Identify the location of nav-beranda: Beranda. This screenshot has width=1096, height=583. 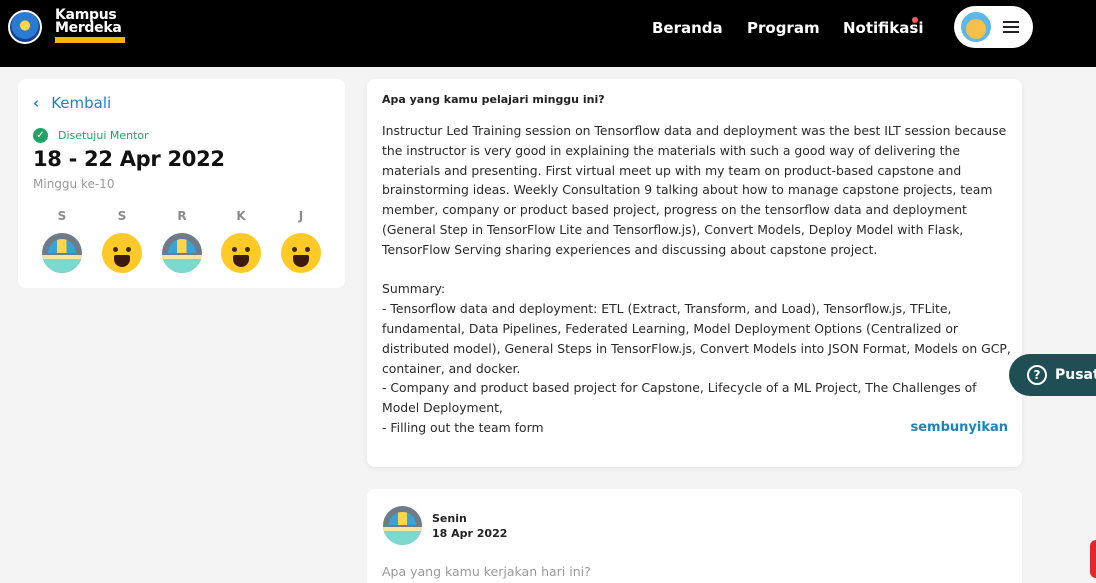
(687, 28).